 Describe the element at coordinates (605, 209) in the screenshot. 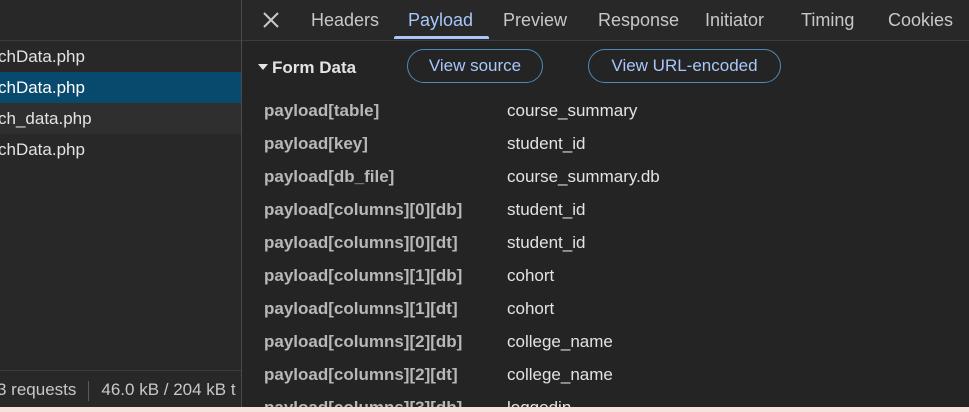

I see `form-data-row: payload[columns][0][db] student_id` at that location.